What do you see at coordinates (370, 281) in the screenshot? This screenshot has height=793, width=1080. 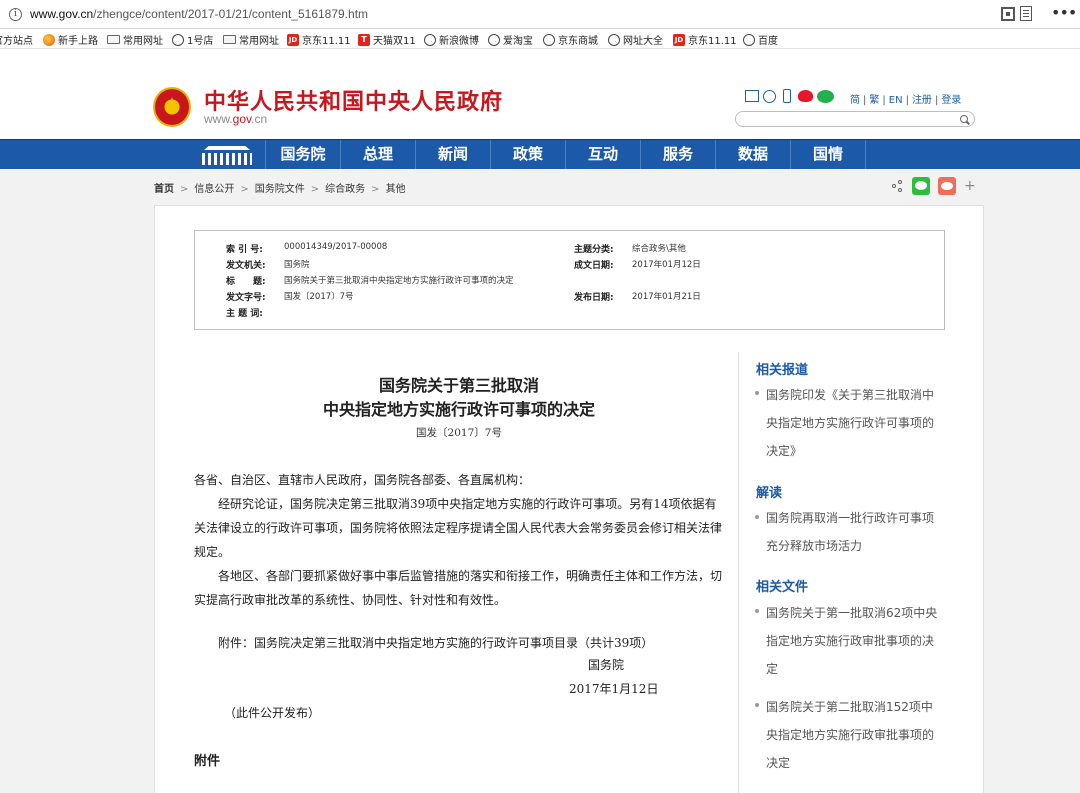 I see `meta-row: 标 题: 国务院关于第三批取消中央指定地方实施行政许可事项的决定` at bounding box center [370, 281].